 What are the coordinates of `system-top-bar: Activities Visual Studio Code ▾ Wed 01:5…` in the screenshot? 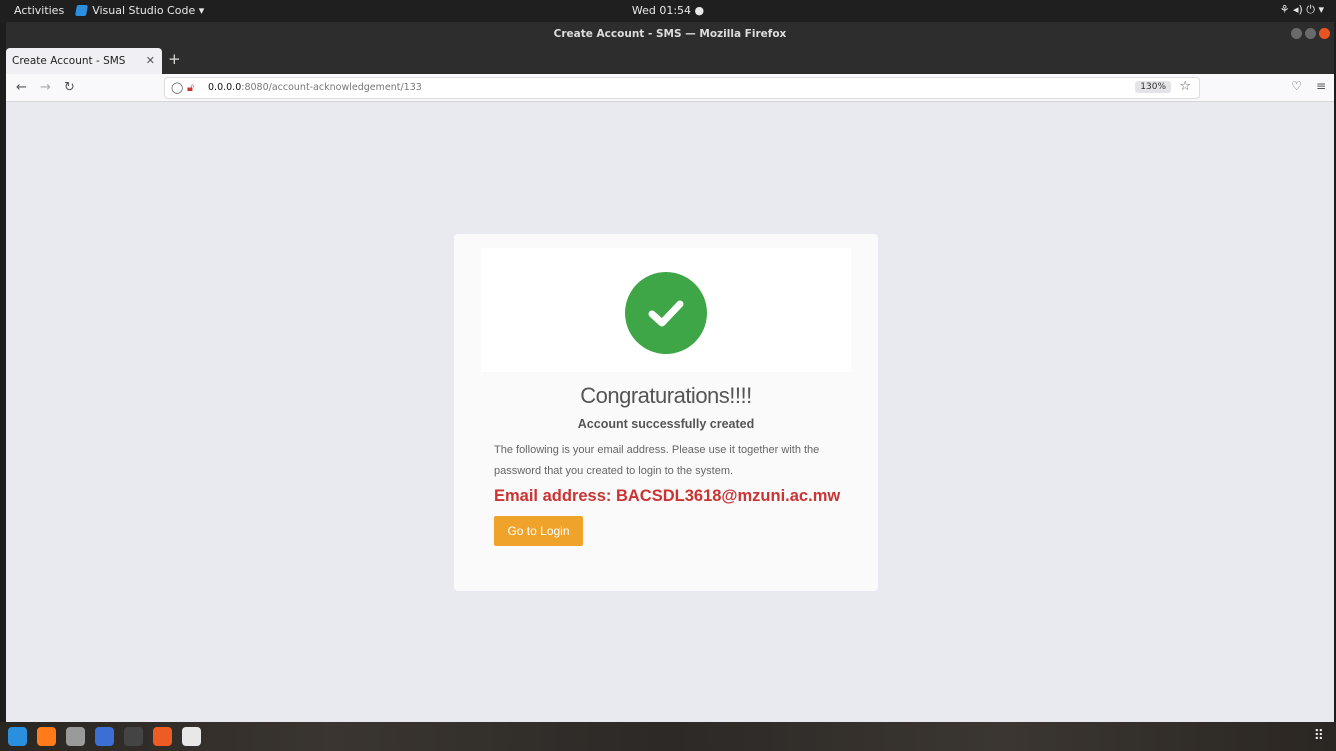 It's located at (668, 11).